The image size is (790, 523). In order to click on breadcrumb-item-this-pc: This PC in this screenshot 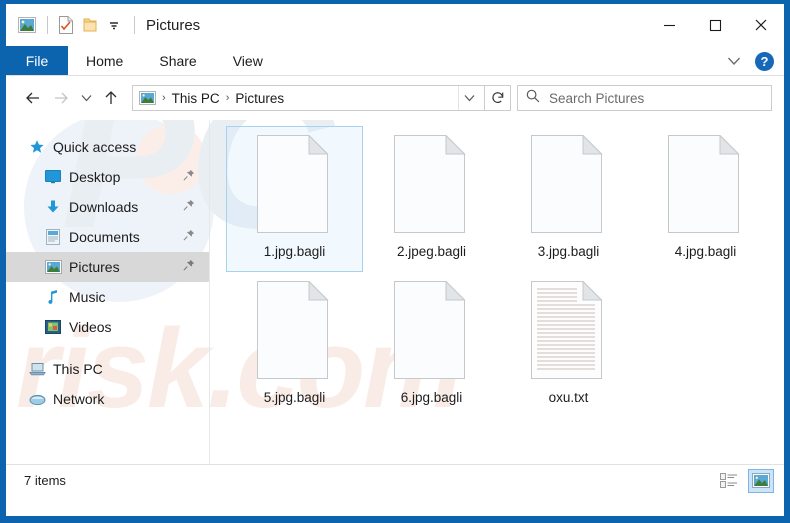, I will do `click(196, 98)`.